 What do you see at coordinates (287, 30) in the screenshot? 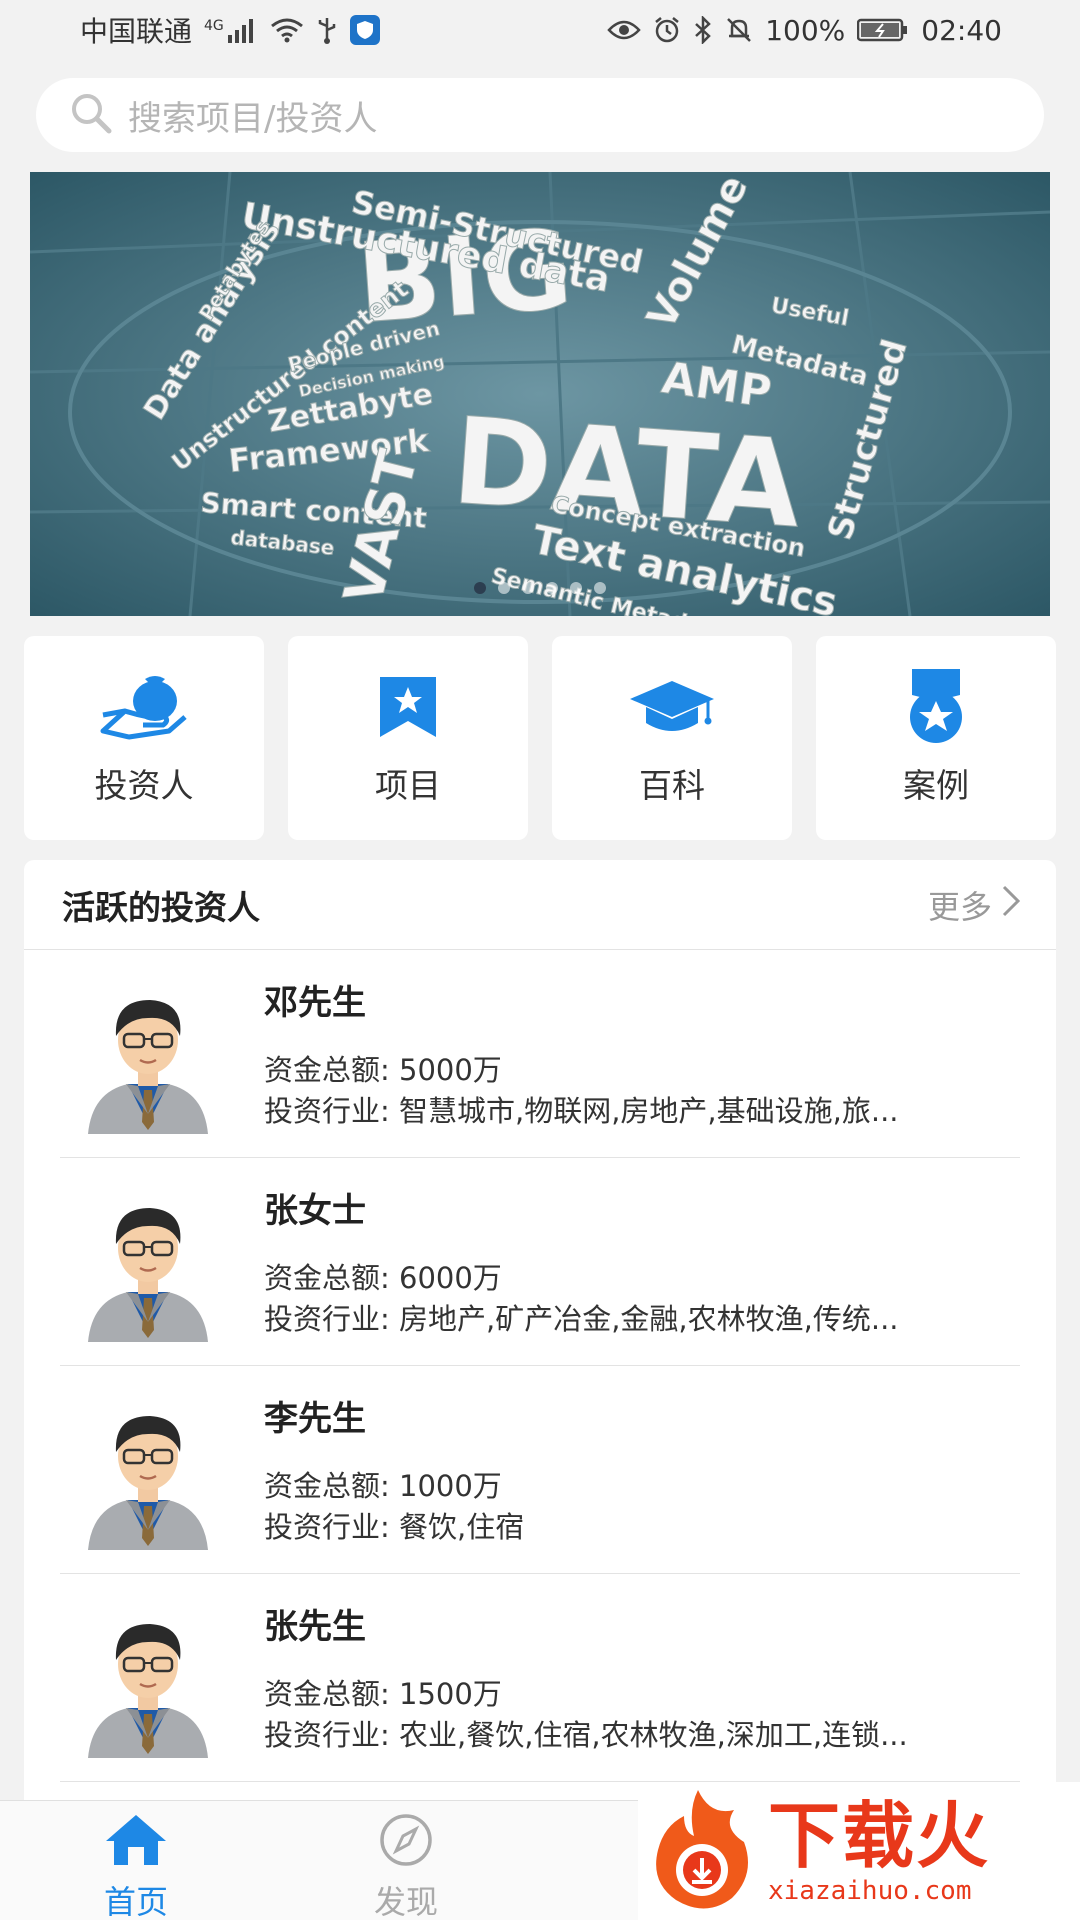
I see `wifi-icon` at bounding box center [287, 30].